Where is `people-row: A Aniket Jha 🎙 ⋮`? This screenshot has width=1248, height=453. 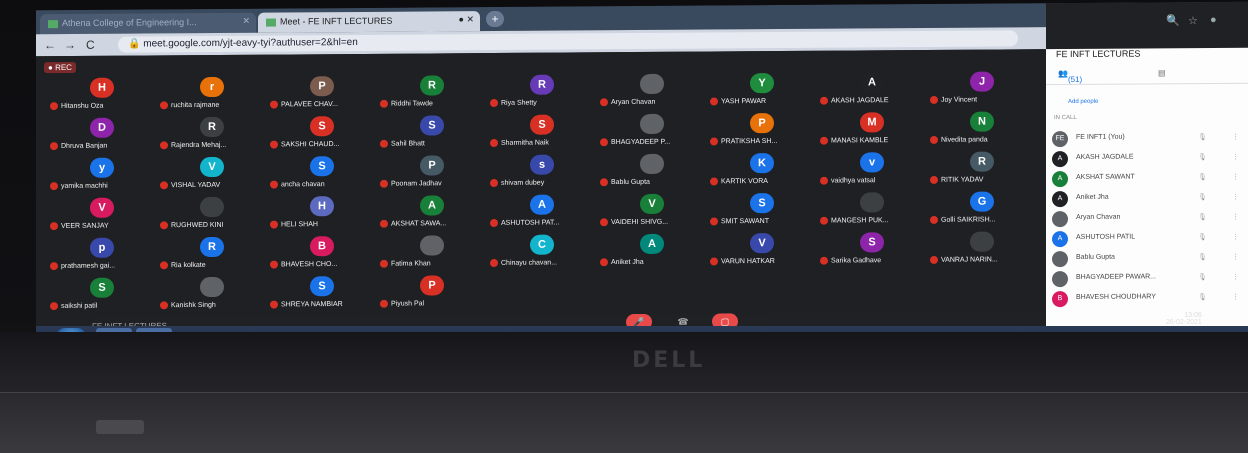
people-row: A Aniket Jha 🎙 ⋮ is located at coordinates (1147, 198).